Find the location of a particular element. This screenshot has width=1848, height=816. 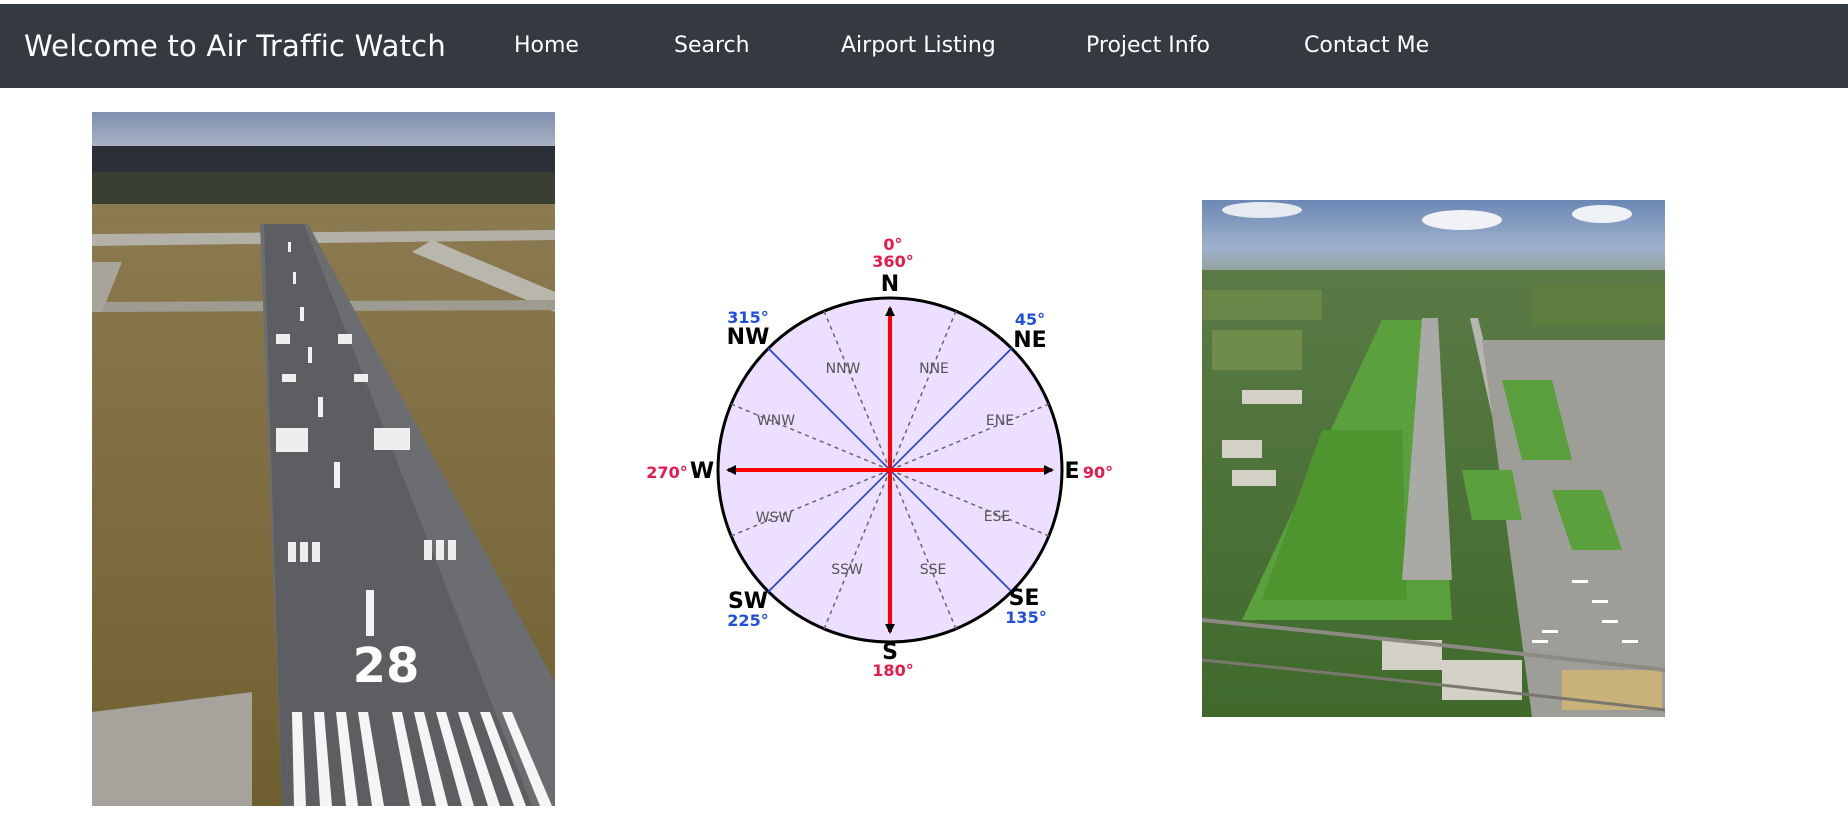

nav-link-home: Home is located at coordinates (546, 46).